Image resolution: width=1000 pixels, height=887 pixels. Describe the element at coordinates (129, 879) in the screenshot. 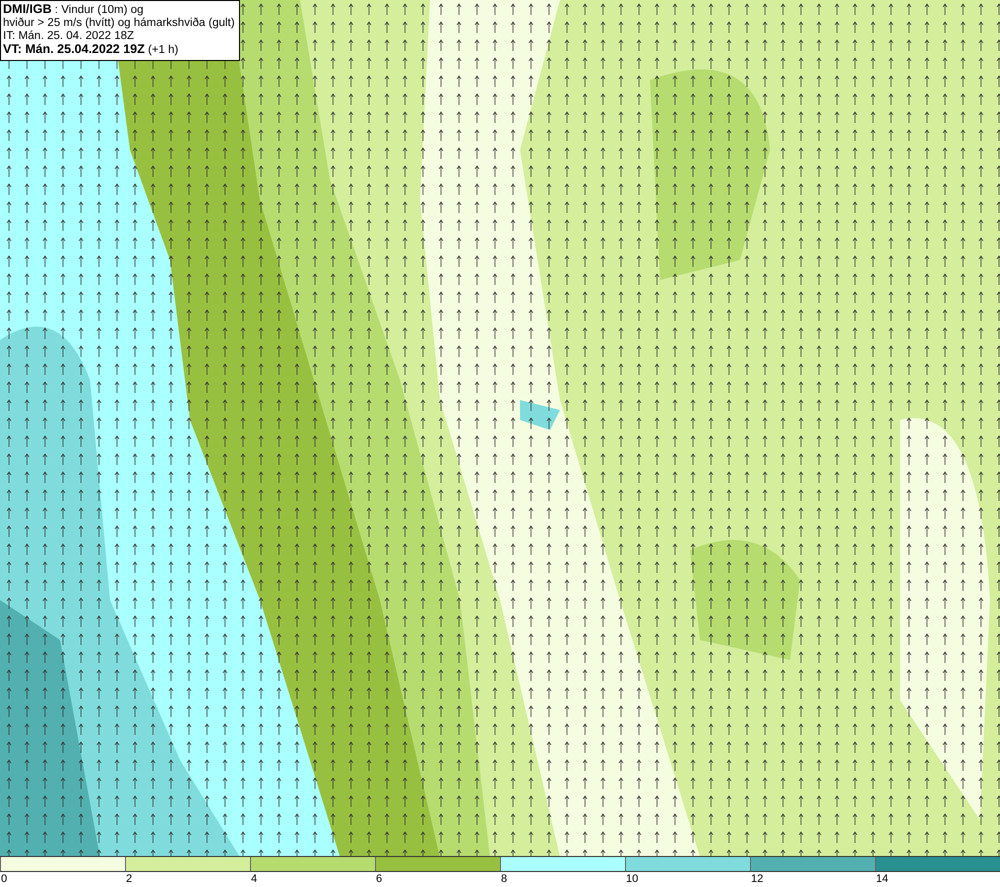

I see `legend-tick-label: 2` at that location.